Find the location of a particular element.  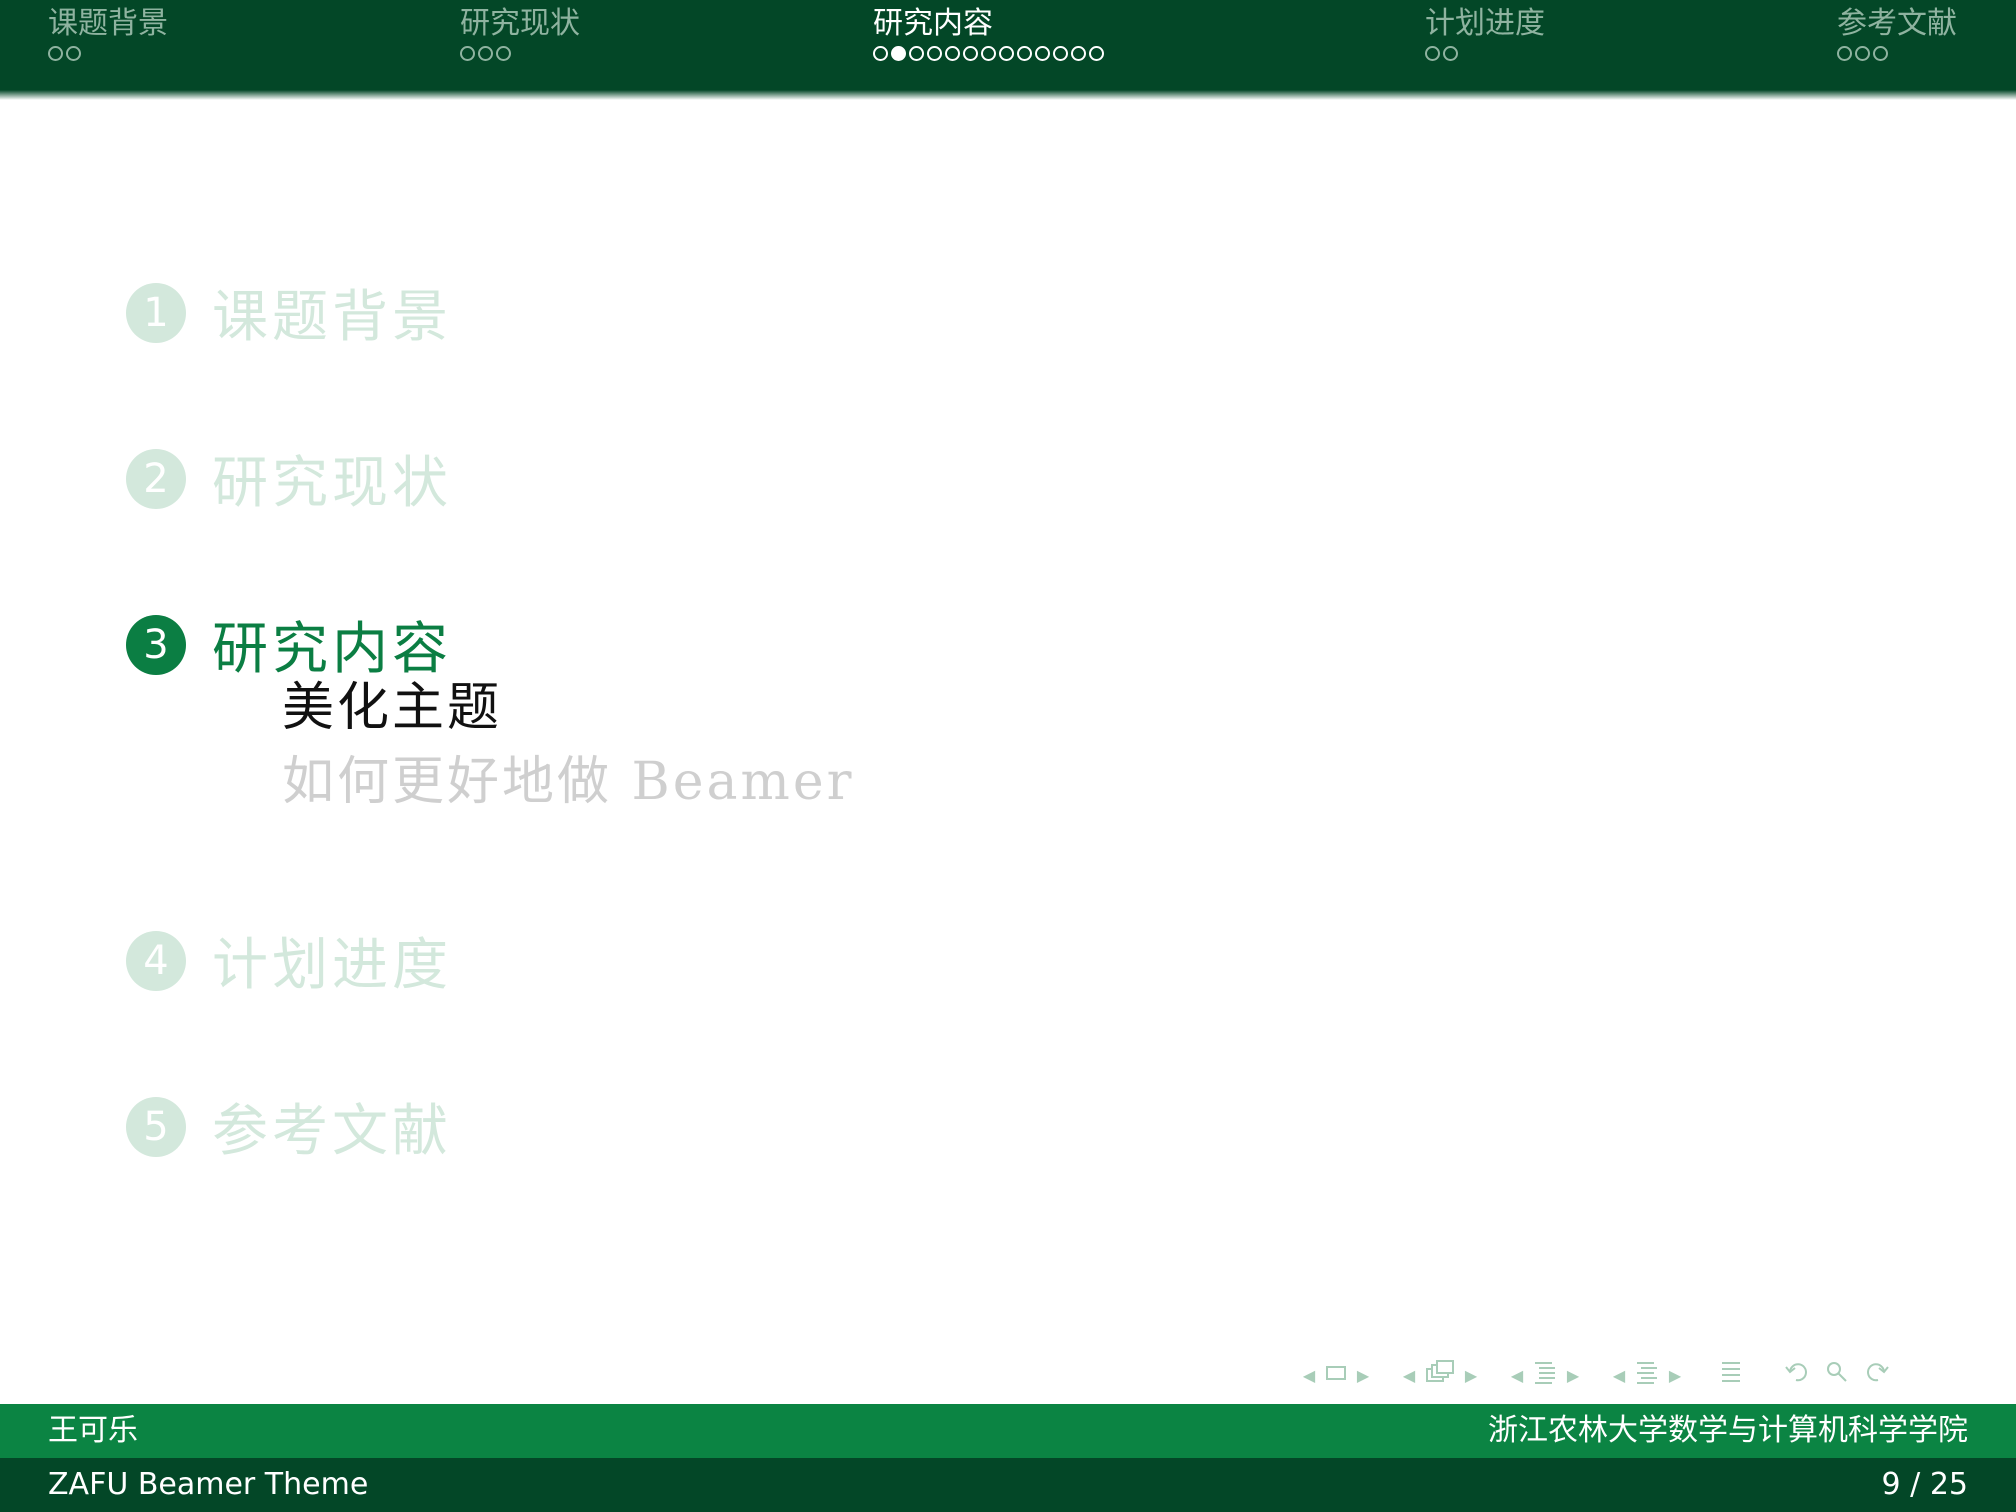

toc-item-4: 4 计划进度 is located at coordinates (289, 960).